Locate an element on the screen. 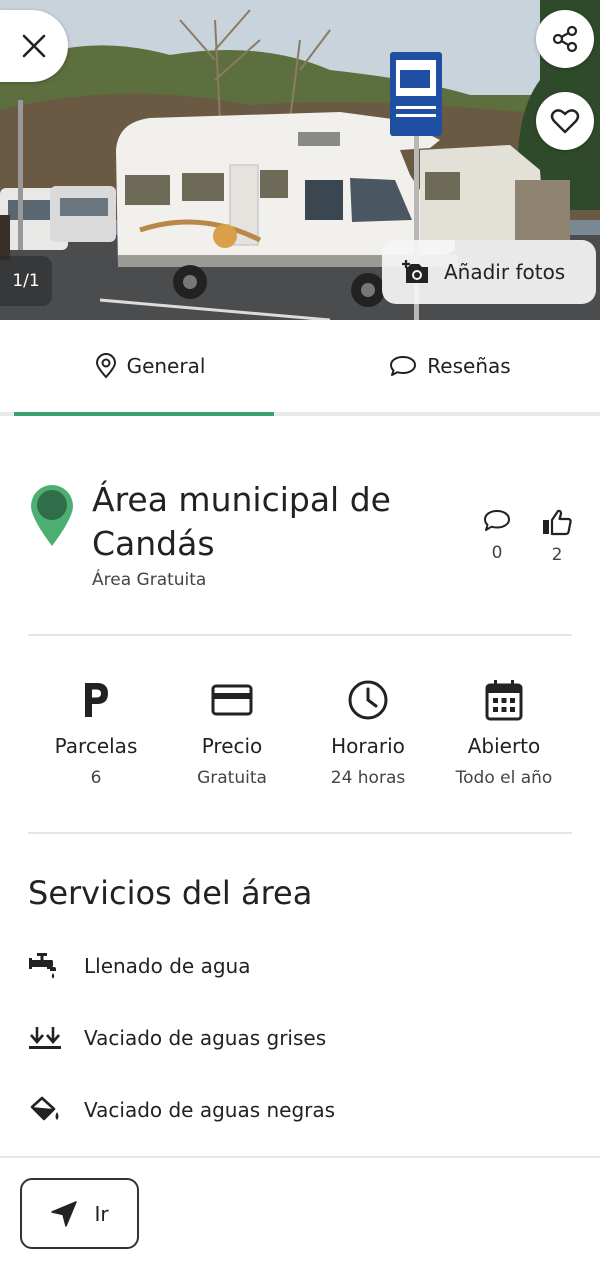 The width and height of the screenshot is (600, 1266). map-marker-icon is located at coordinates (52, 515).